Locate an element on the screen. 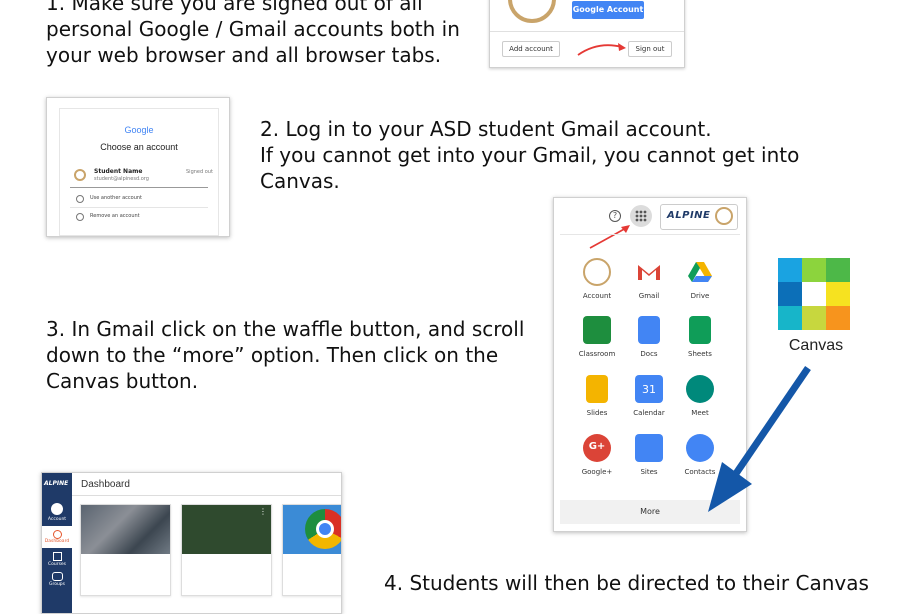 The width and height of the screenshot is (900, 614). dashboard-icon is located at coordinates (57, 534).